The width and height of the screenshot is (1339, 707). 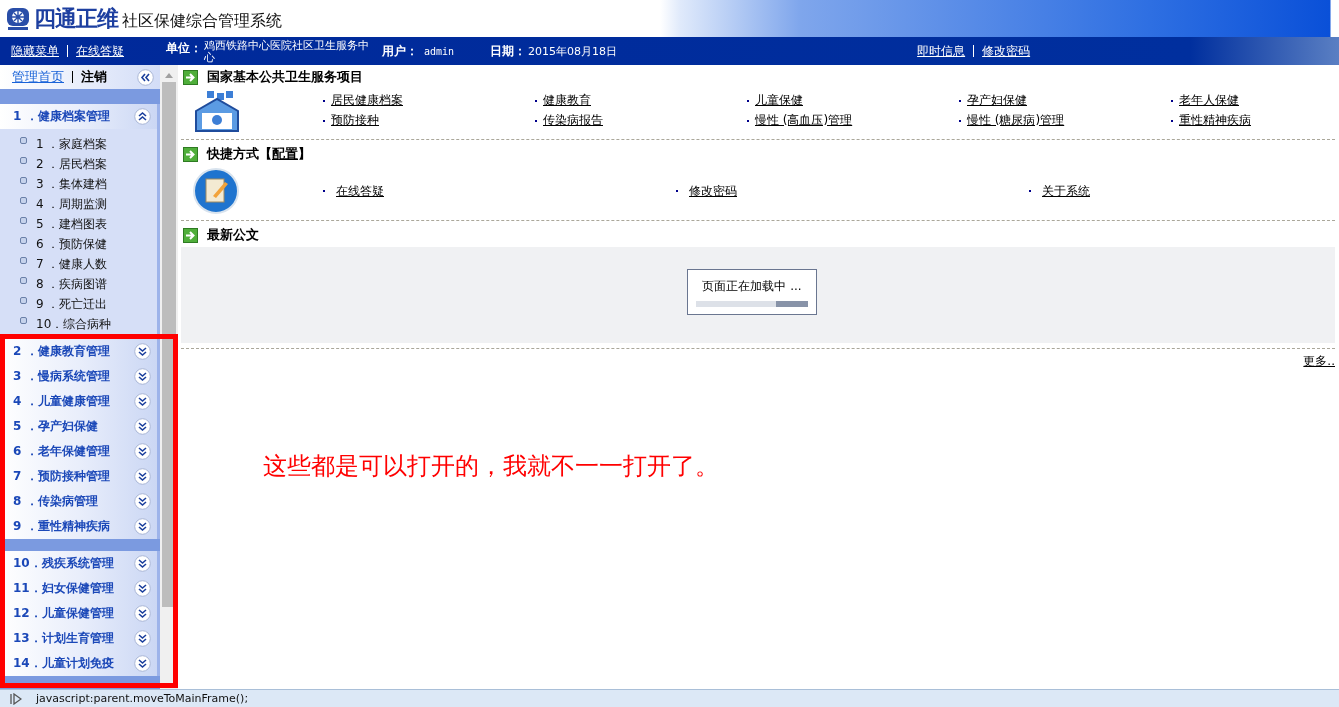 I want to click on sidebar-top-link: 管理首页, so click(x=38, y=77).